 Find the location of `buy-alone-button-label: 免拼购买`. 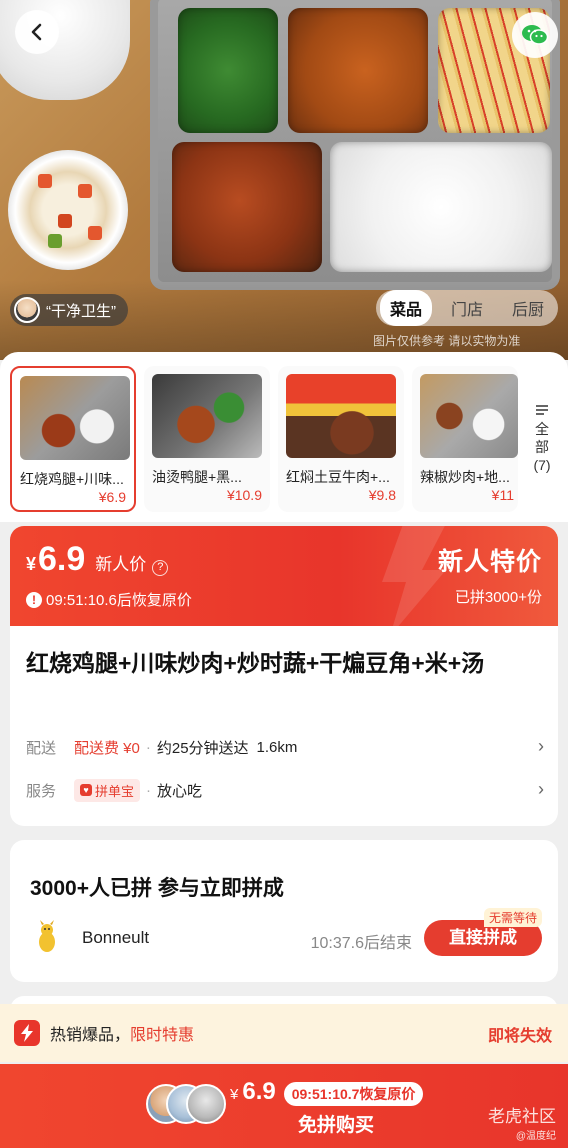

buy-alone-button-label: 免拼购买 is located at coordinates (336, 1125).